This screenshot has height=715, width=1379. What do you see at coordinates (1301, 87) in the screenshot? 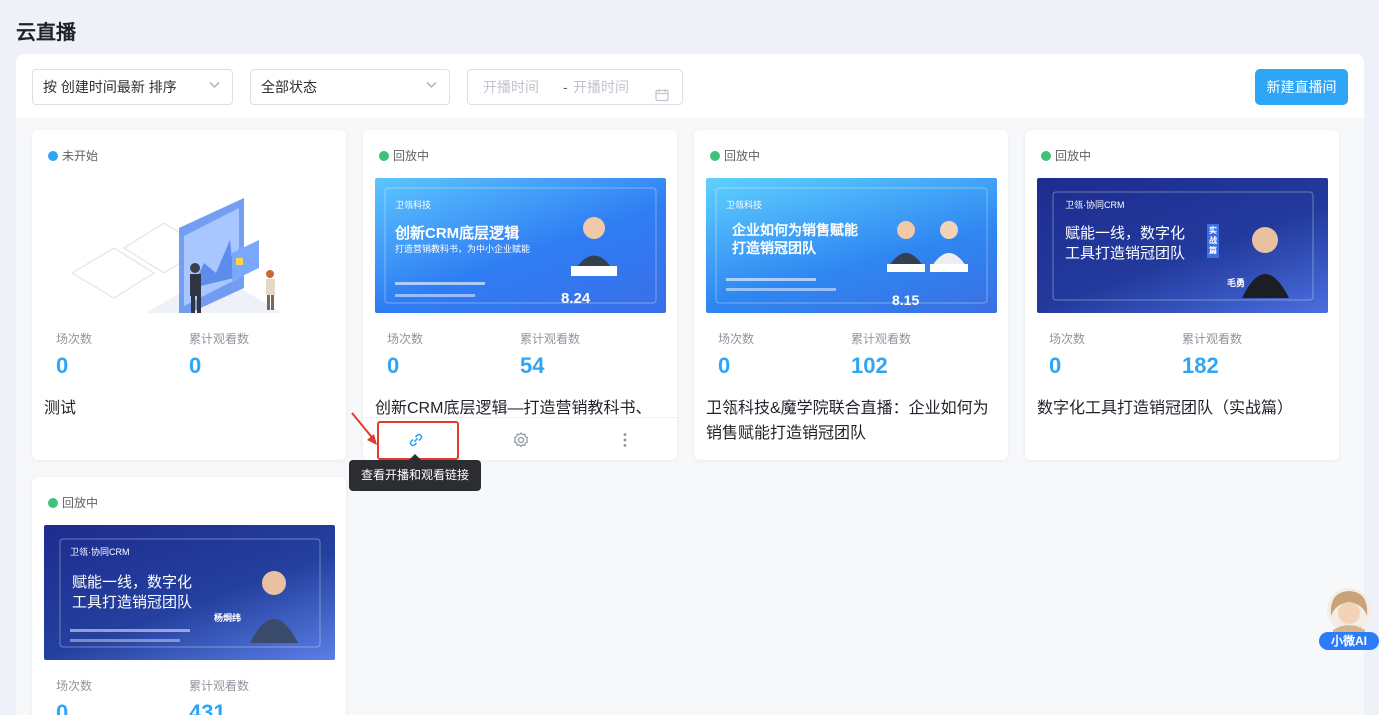
I see `new-live-room-button: 新建直播间` at bounding box center [1301, 87].